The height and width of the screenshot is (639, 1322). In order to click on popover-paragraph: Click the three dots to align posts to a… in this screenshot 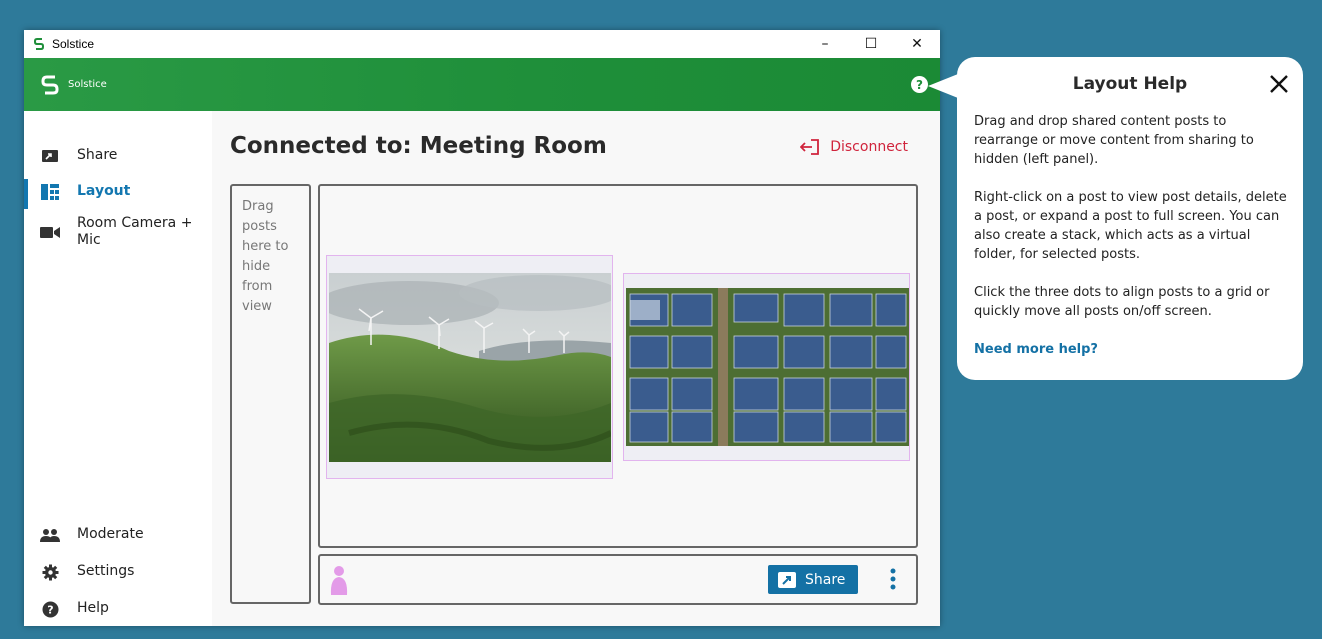, I will do `click(1122, 302)`.